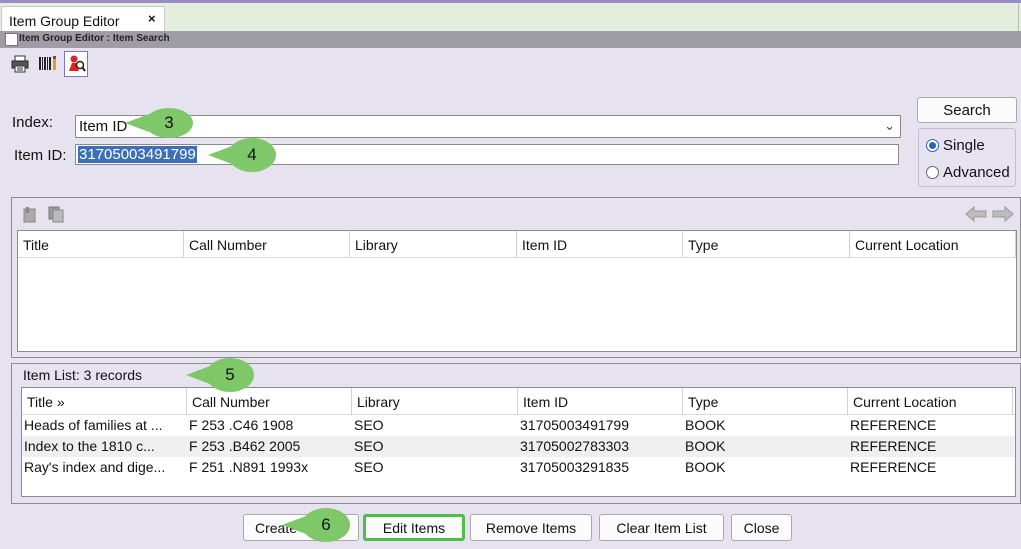  Describe the element at coordinates (83, 375) in the screenshot. I see `item-list-heading: Item List: 3 records` at that location.